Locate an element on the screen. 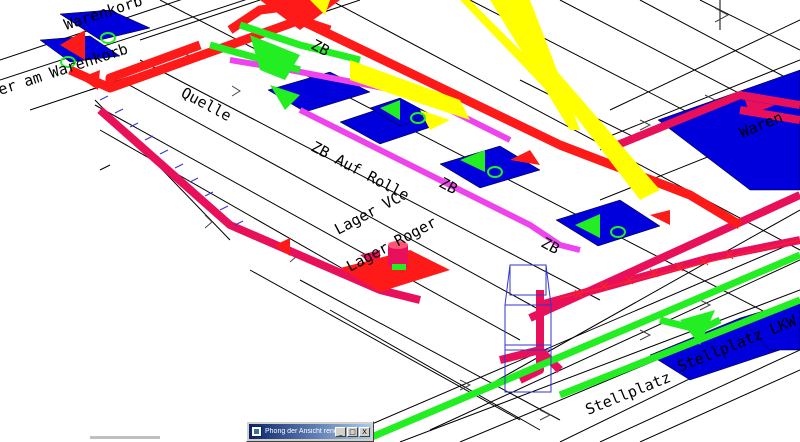 The image size is (800, 442). render-status-title: Phong der Ansicht rendern is located at coordinates (300, 431).